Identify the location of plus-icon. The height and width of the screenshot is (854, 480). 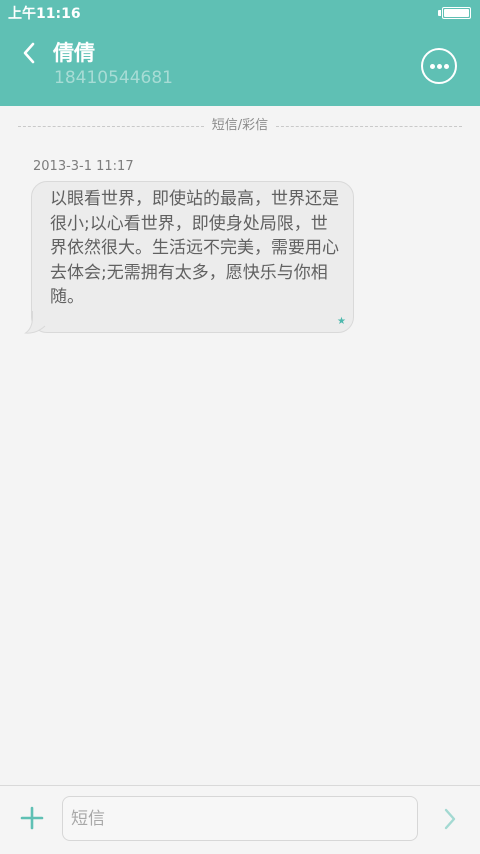
(32, 818).